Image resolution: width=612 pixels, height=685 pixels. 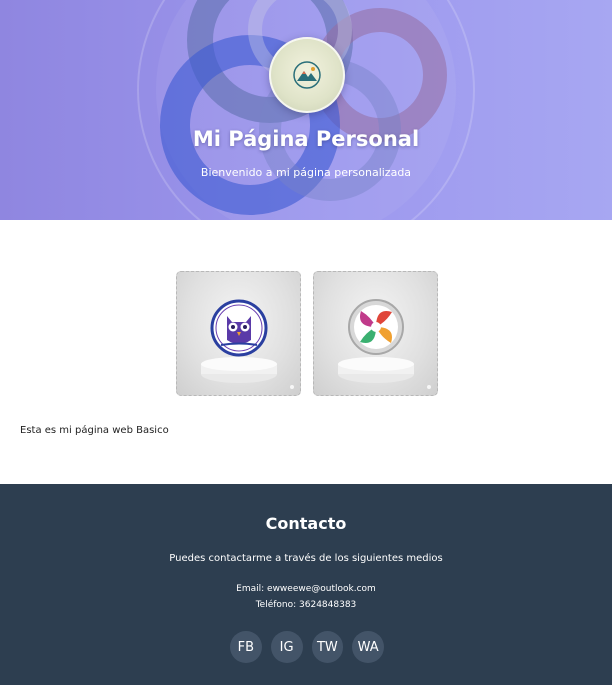 I want to click on gallery-item-owl, so click(x=238, y=333).